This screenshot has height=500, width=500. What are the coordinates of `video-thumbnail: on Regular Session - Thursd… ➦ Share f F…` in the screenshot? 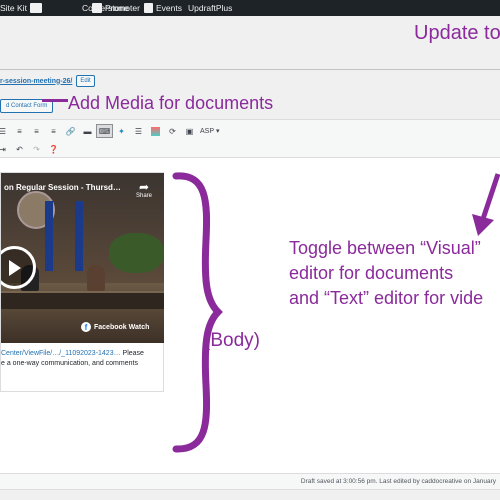 It's located at (82, 258).